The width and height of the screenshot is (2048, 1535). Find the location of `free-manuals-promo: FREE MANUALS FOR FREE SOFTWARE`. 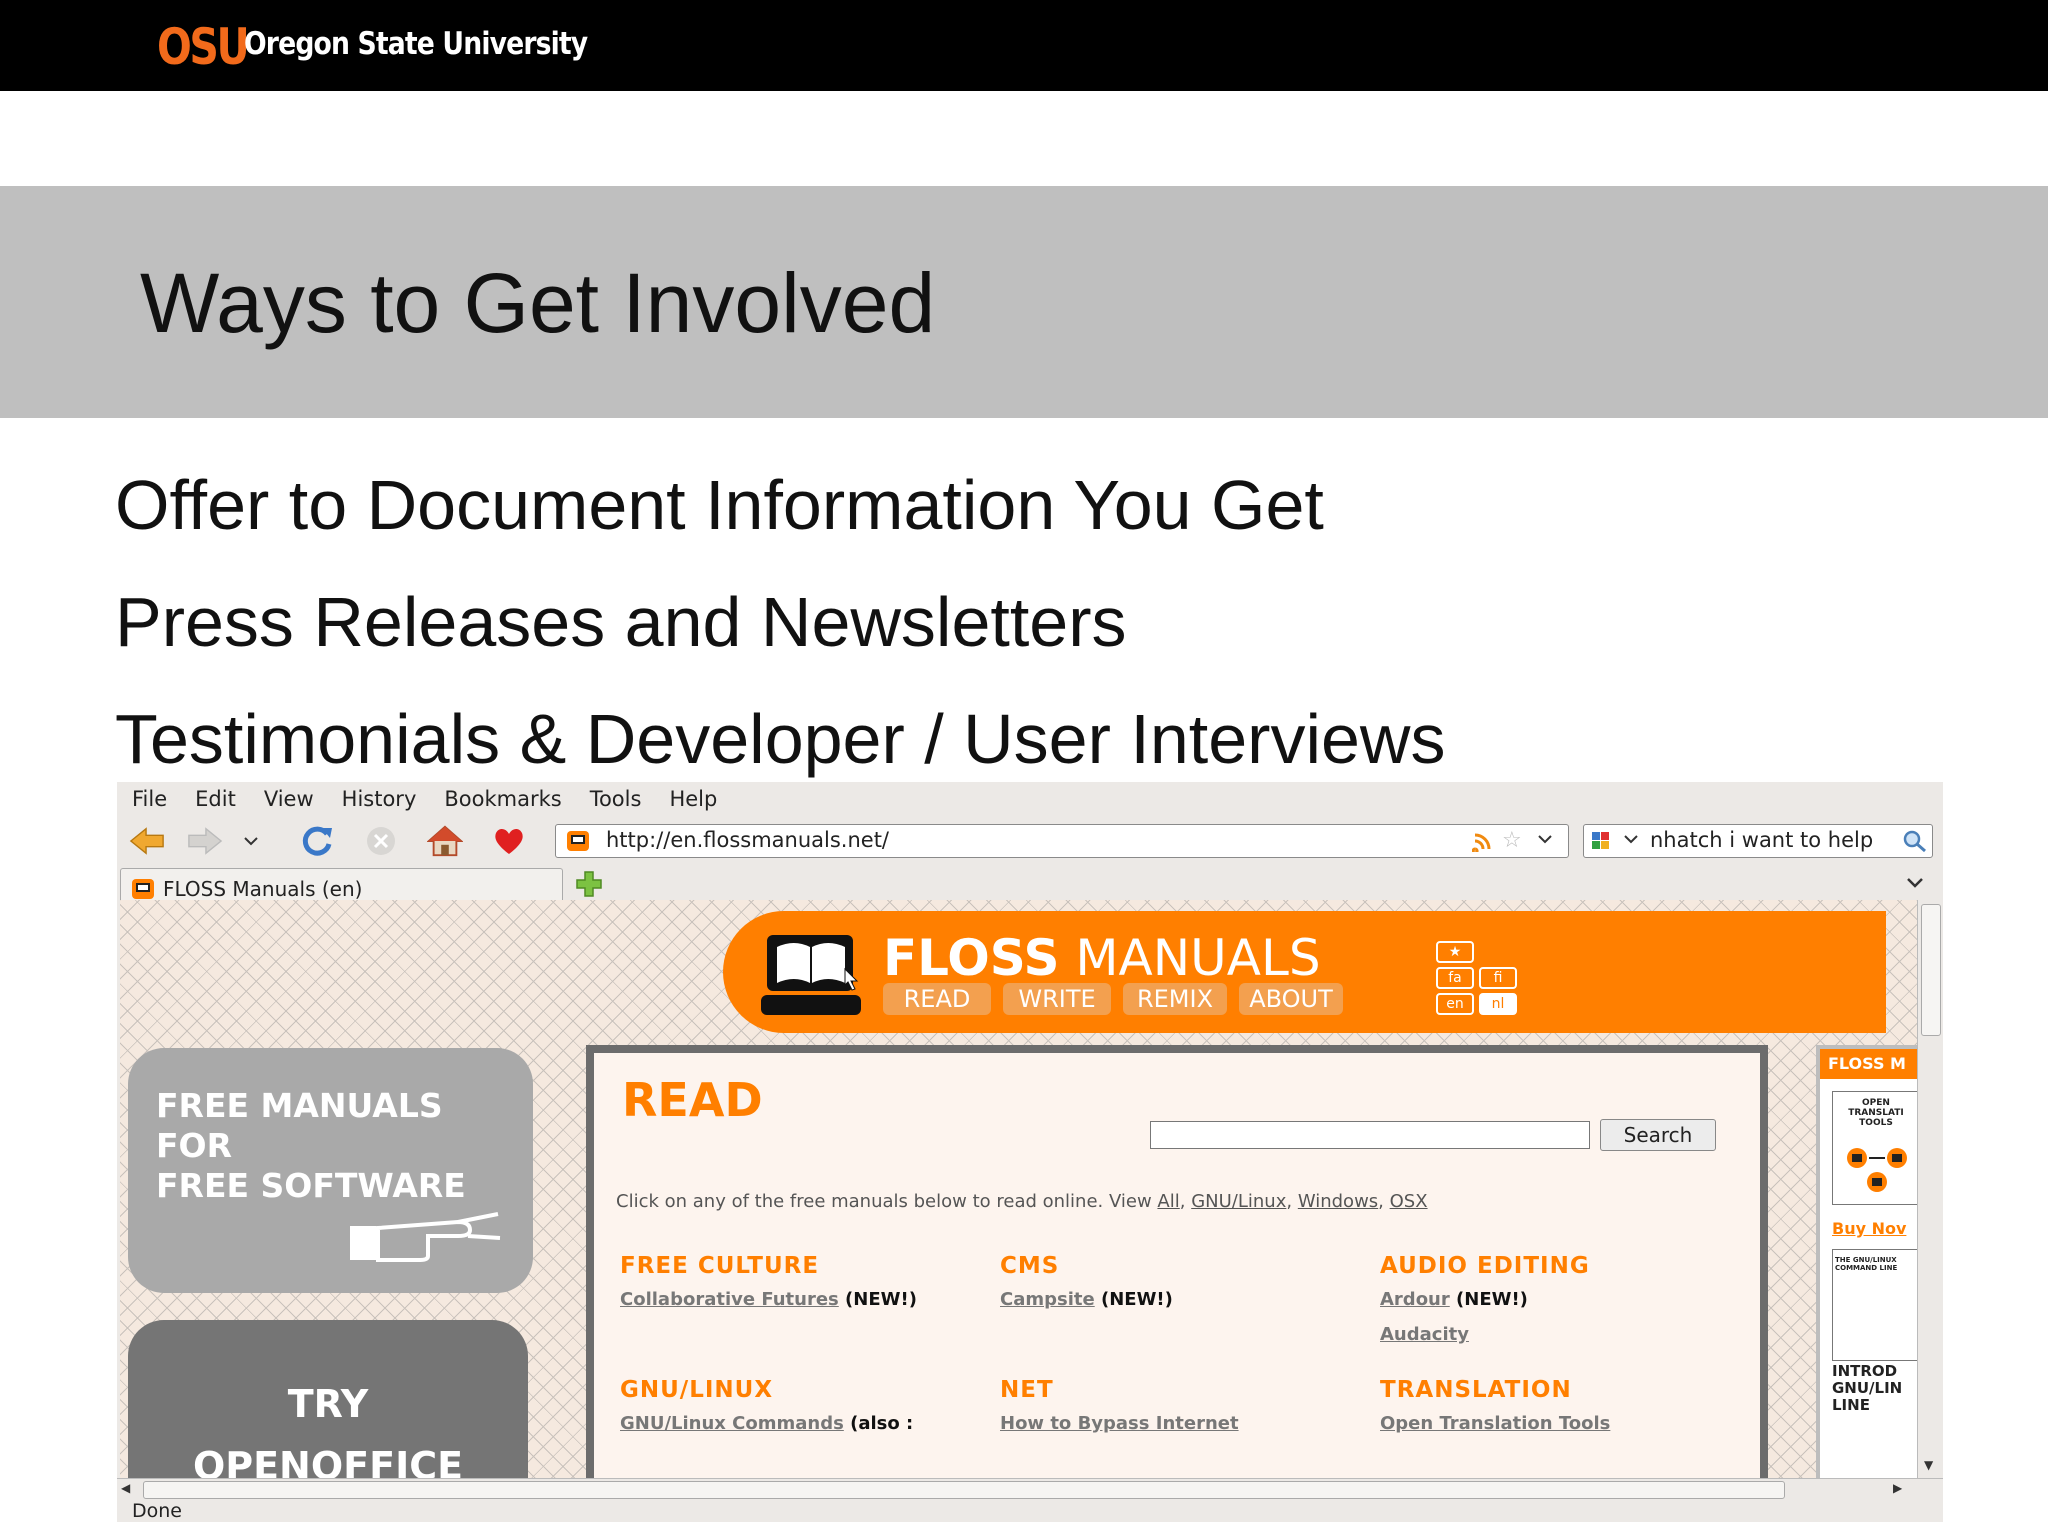

free-manuals-promo: FREE MANUALS FOR FREE SOFTWARE is located at coordinates (330, 1170).